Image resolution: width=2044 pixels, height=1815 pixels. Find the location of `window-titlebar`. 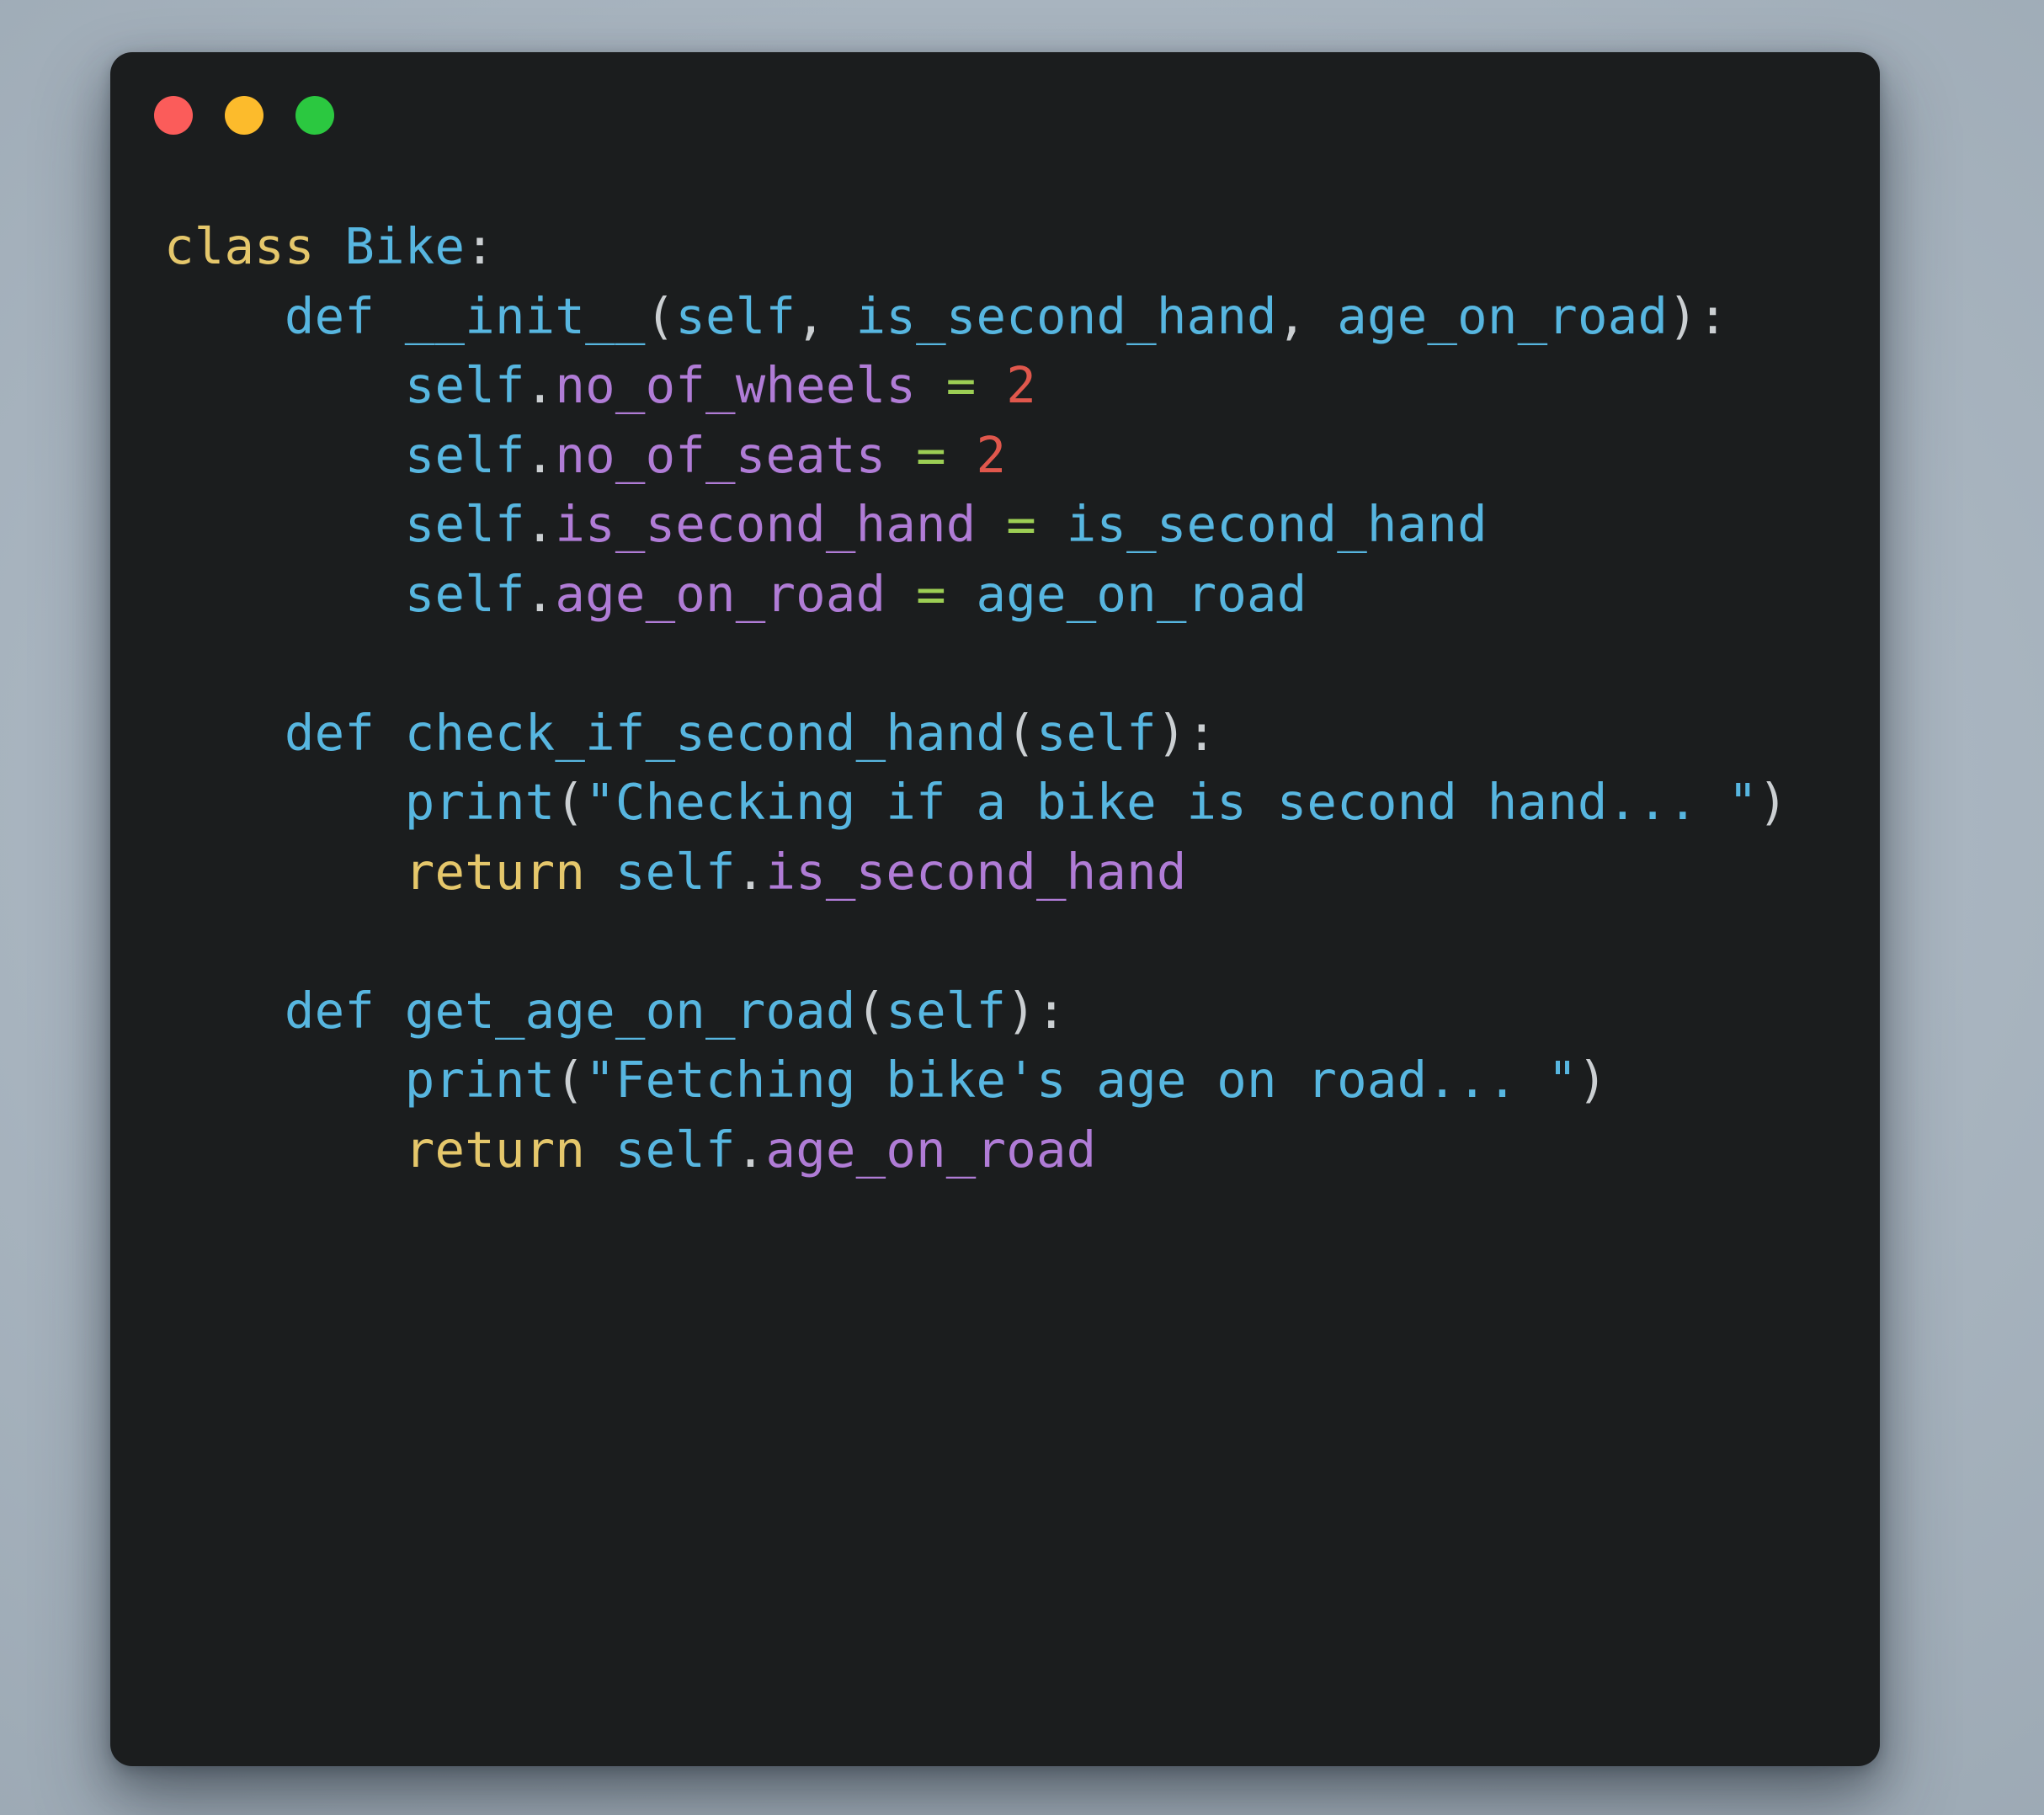

window-titlebar is located at coordinates (995, 115).